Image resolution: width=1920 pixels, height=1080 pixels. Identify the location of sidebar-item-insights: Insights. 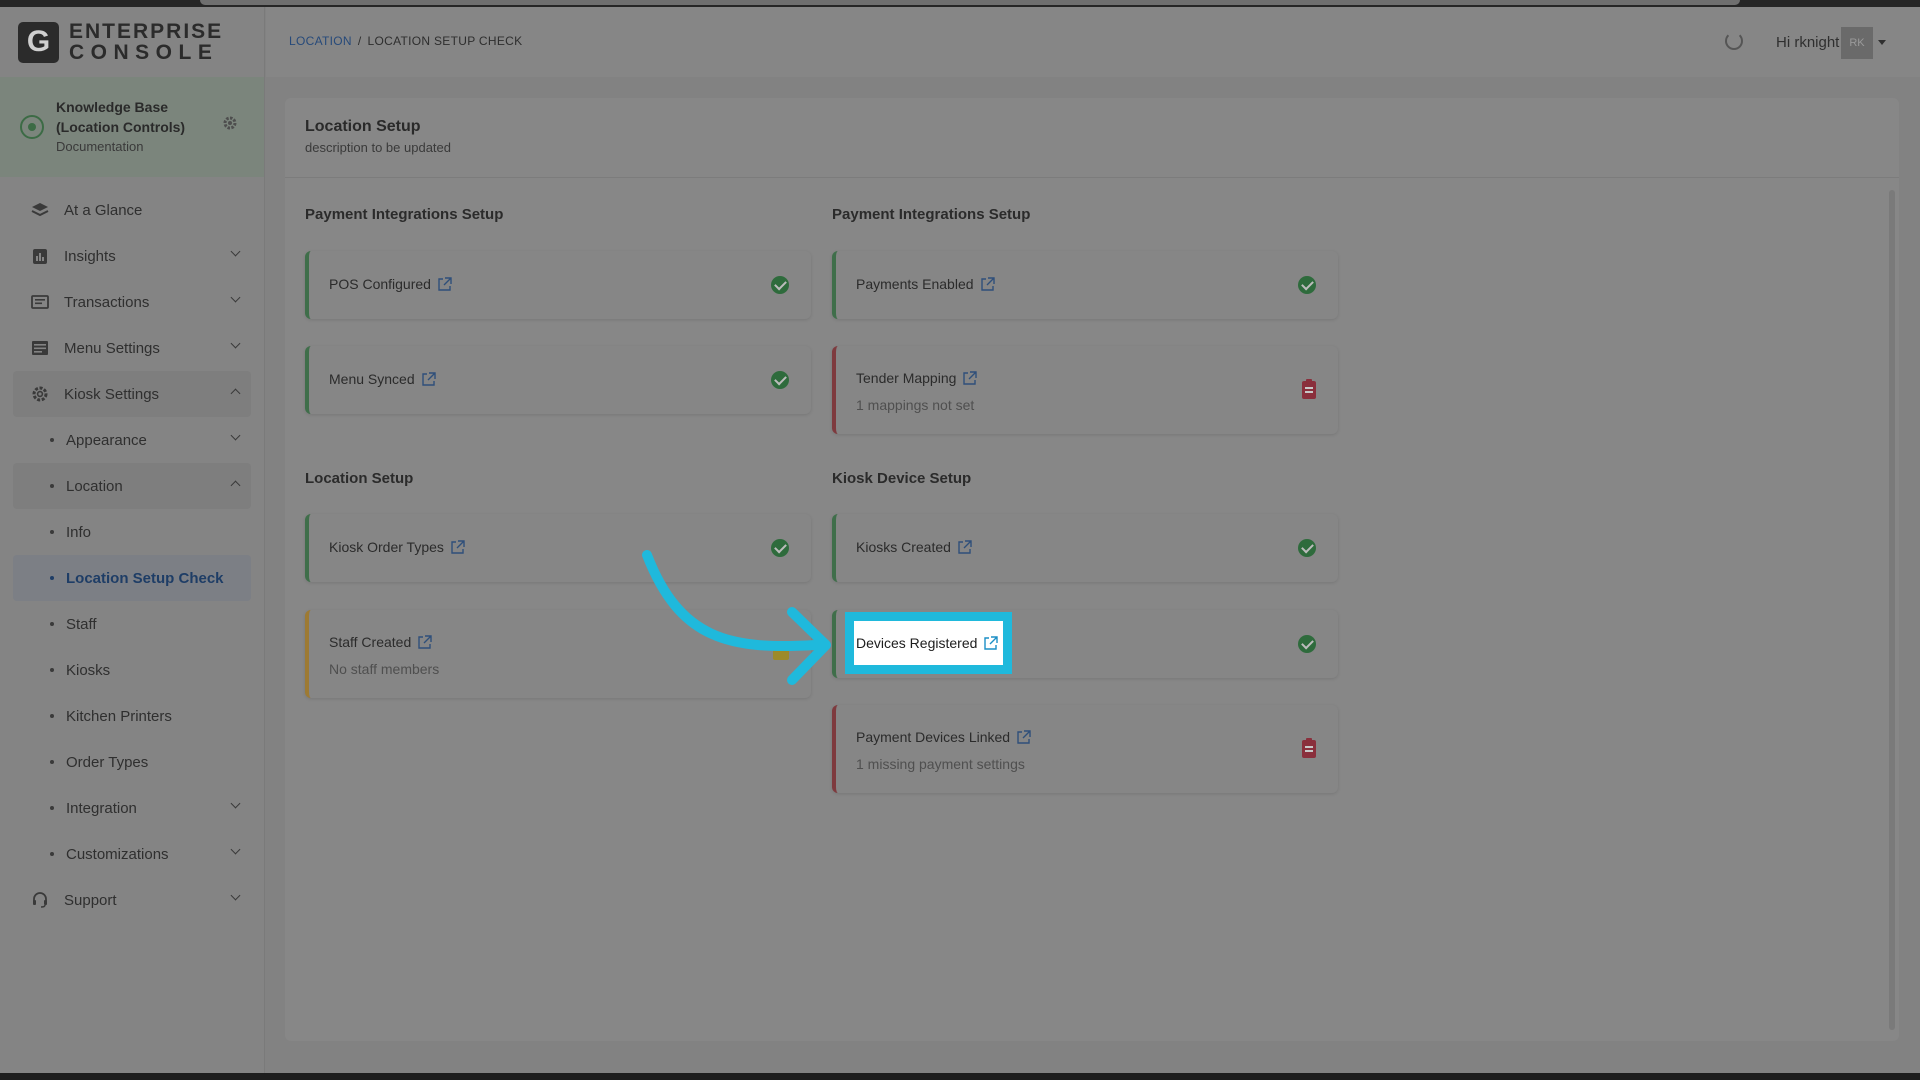
(132, 256).